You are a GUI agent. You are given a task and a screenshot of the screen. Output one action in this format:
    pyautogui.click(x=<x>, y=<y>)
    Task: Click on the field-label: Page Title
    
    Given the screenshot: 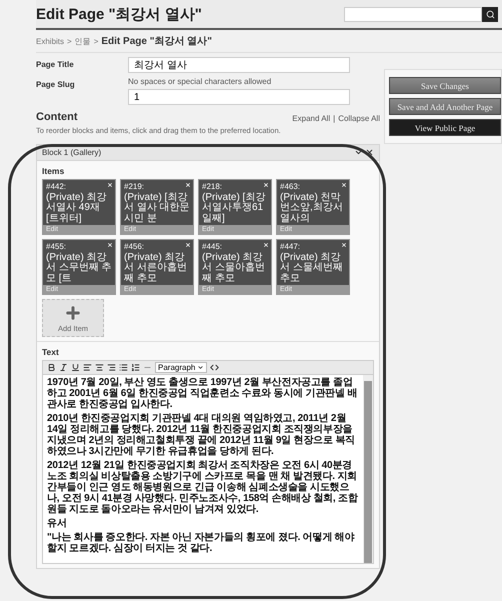 What is the action you would take?
    pyautogui.click(x=55, y=64)
    